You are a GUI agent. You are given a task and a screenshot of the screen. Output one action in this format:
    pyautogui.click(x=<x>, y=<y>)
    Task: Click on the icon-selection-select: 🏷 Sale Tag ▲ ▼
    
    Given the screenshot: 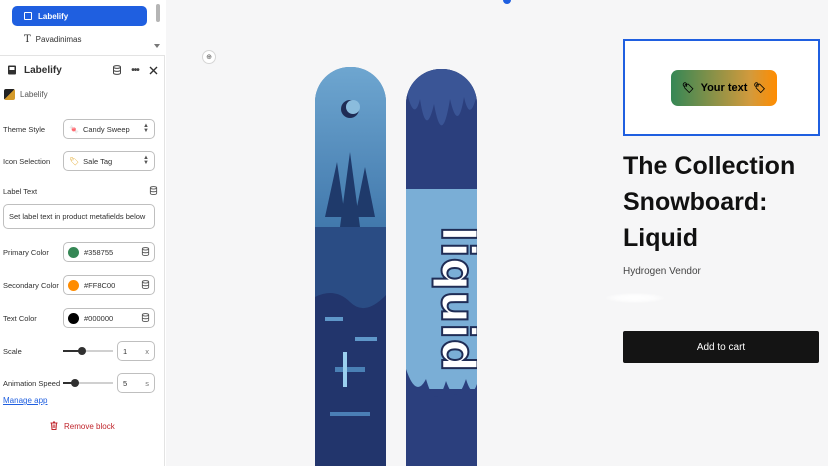 What is the action you would take?
    pyautogui.click(x=109, y=161)
    